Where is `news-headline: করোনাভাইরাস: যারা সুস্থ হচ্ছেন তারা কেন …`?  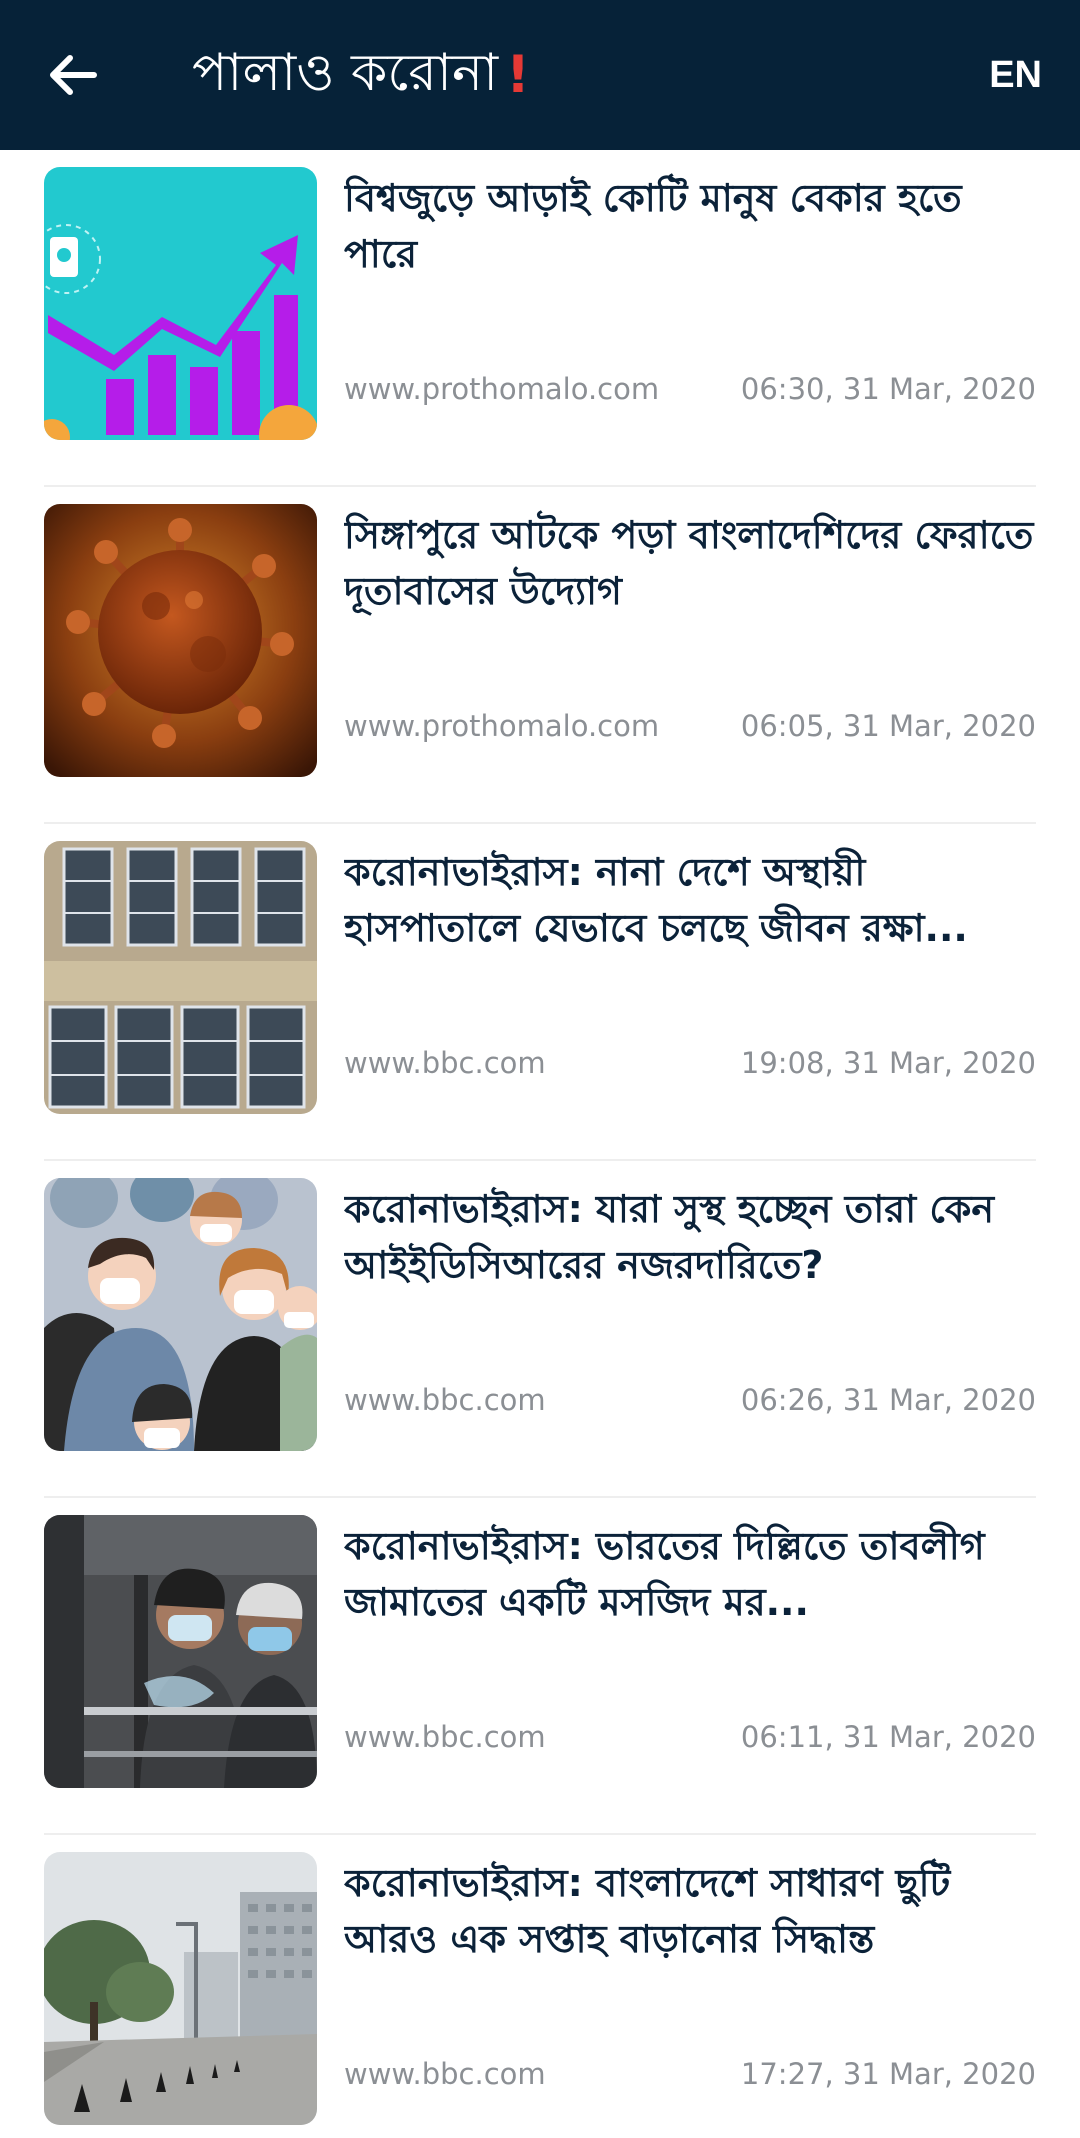 news-headline: করোনাভাইরাস: যারা সুস্থ হচ্ছেন তারা কেন … is located at coordinates (669, 1237).